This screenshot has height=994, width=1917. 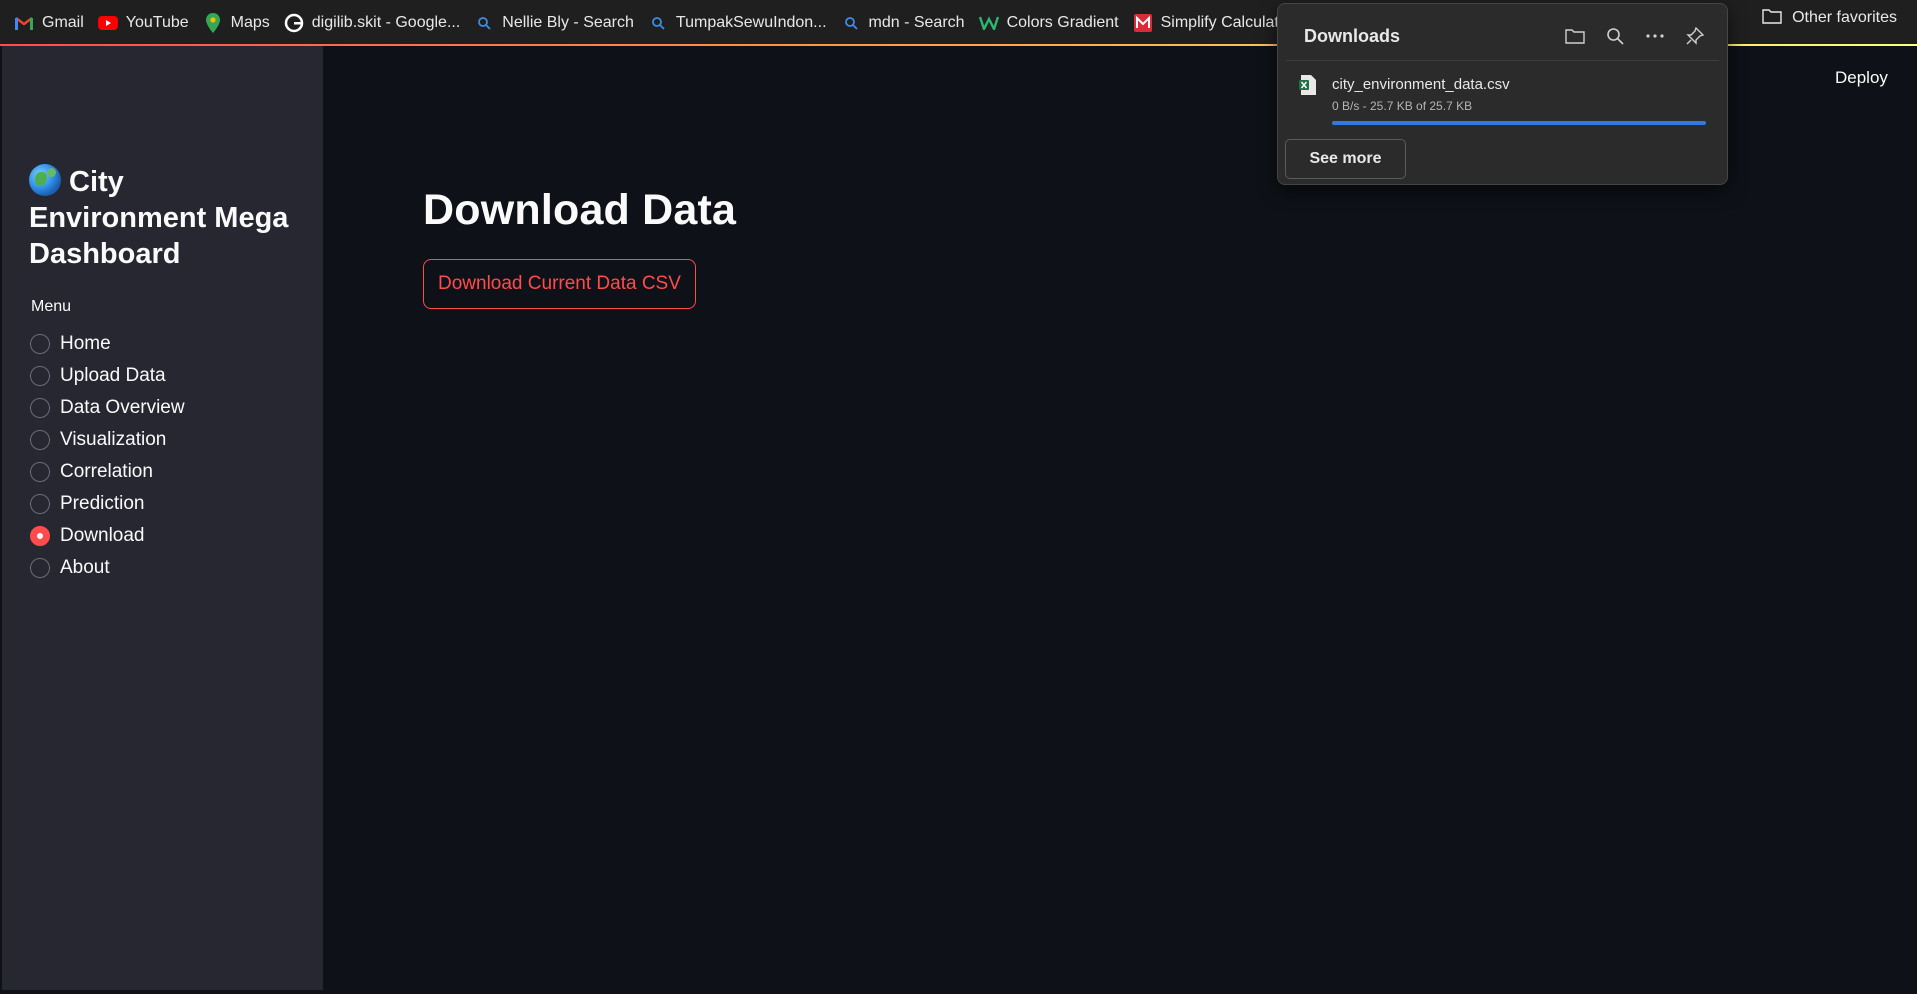 What do you see at coordinates (1143, 23) in the screenshot?
I see `calculator-icon` at bounding box center [1143, 23].